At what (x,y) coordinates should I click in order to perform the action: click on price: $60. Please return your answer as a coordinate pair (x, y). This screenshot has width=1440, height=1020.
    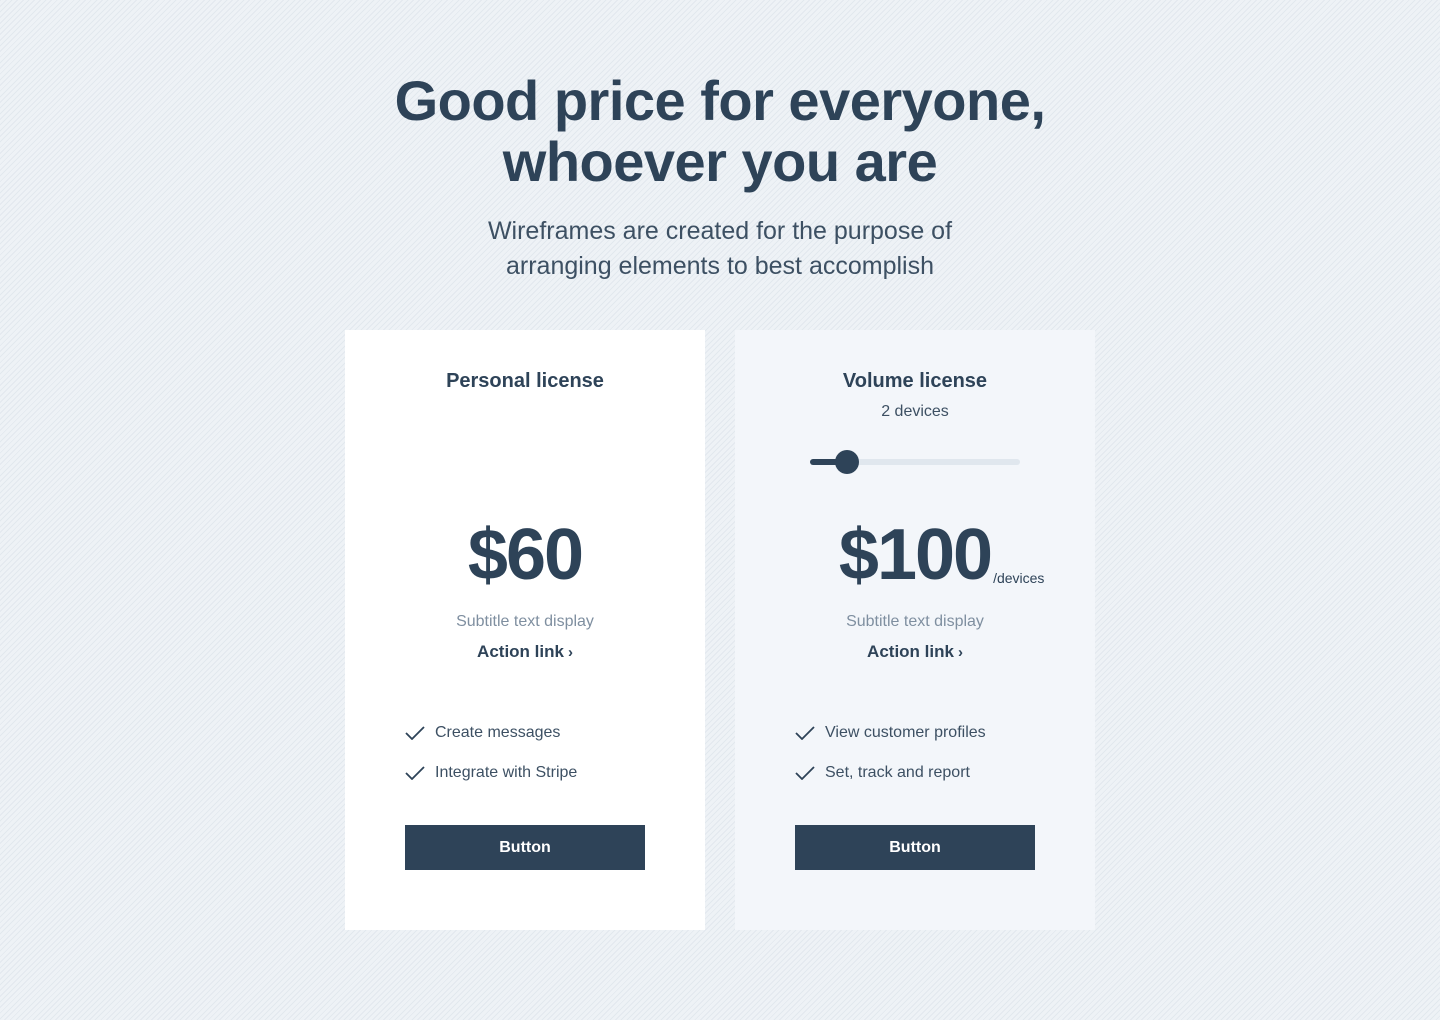
    Looking at the image, I should click on (525, 555).